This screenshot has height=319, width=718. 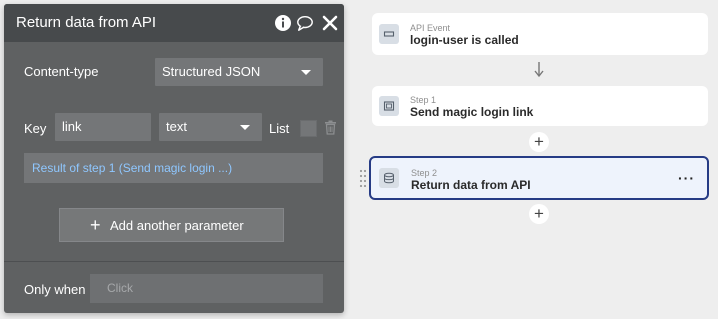 What do you see at coordinates (95, 225) in the screenshot?
I see `plus-icon: +` at bounding box center [95, 225].